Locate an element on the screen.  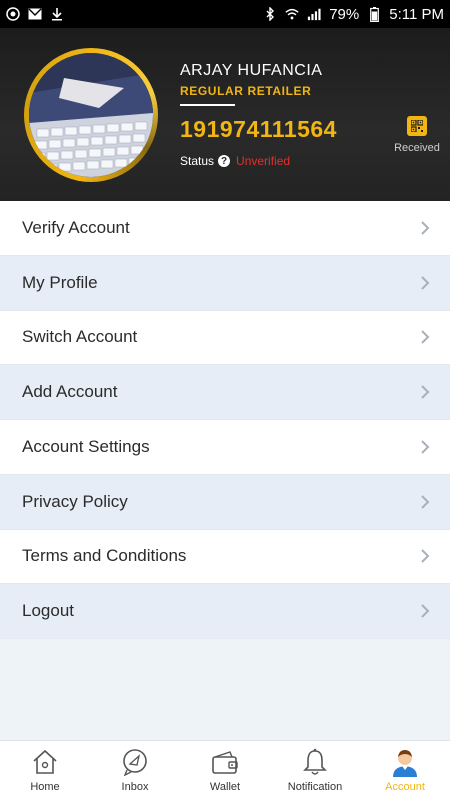
menu-item-label: Logout is located at coordinates (48, 611).